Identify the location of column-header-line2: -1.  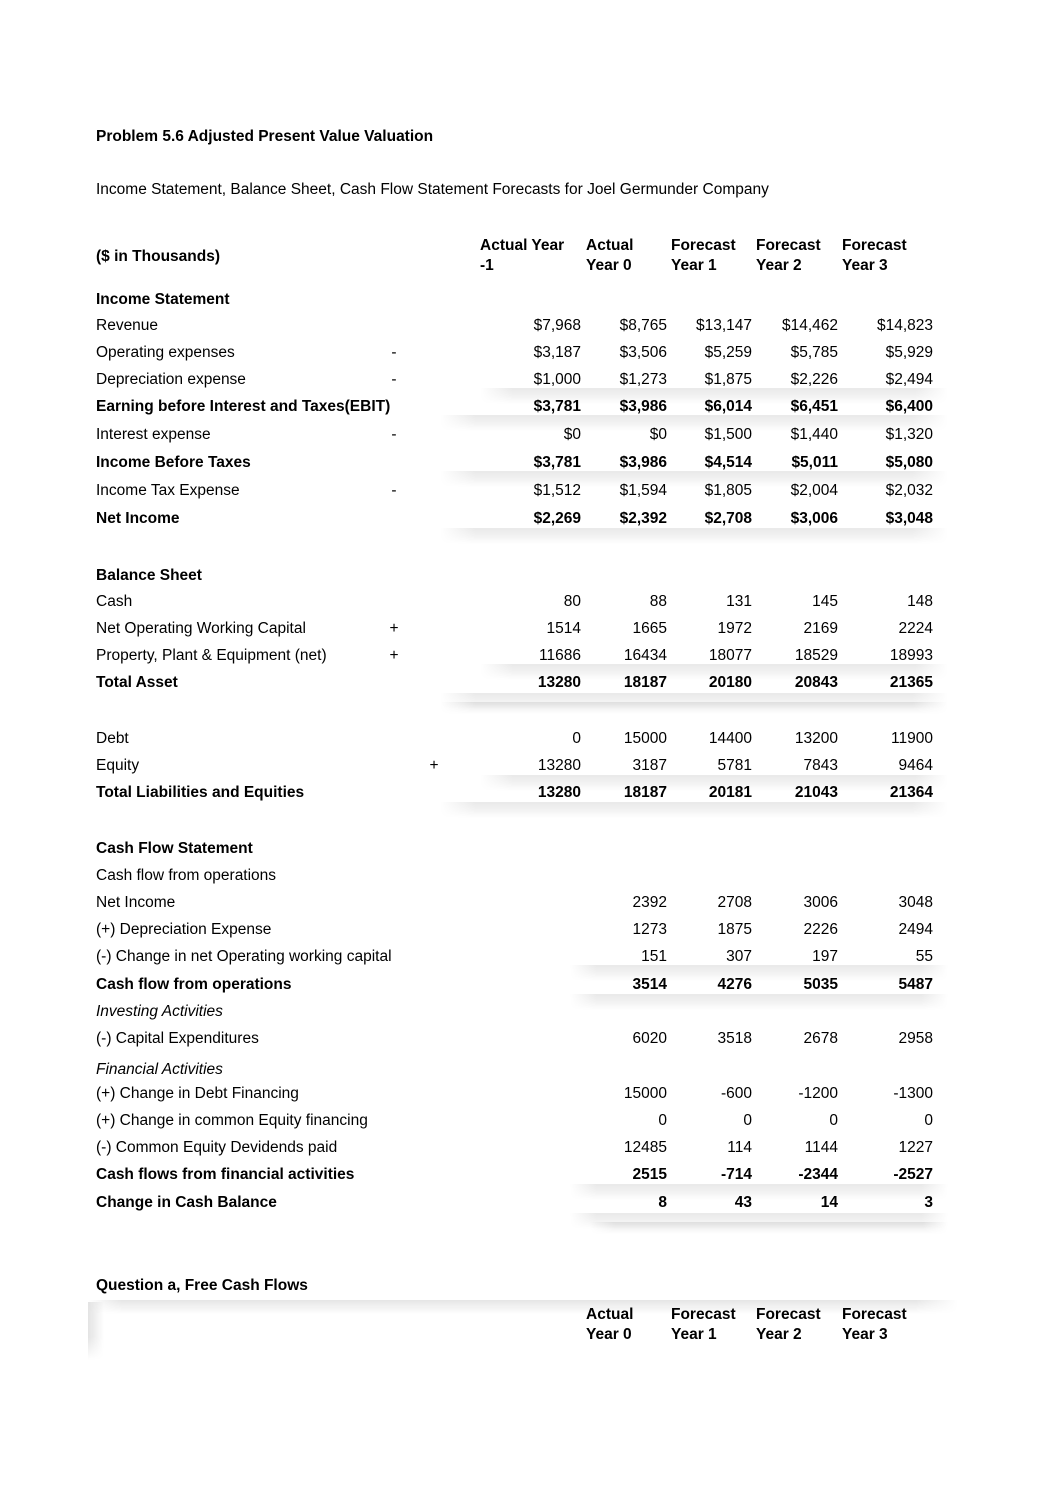
(487, 265).